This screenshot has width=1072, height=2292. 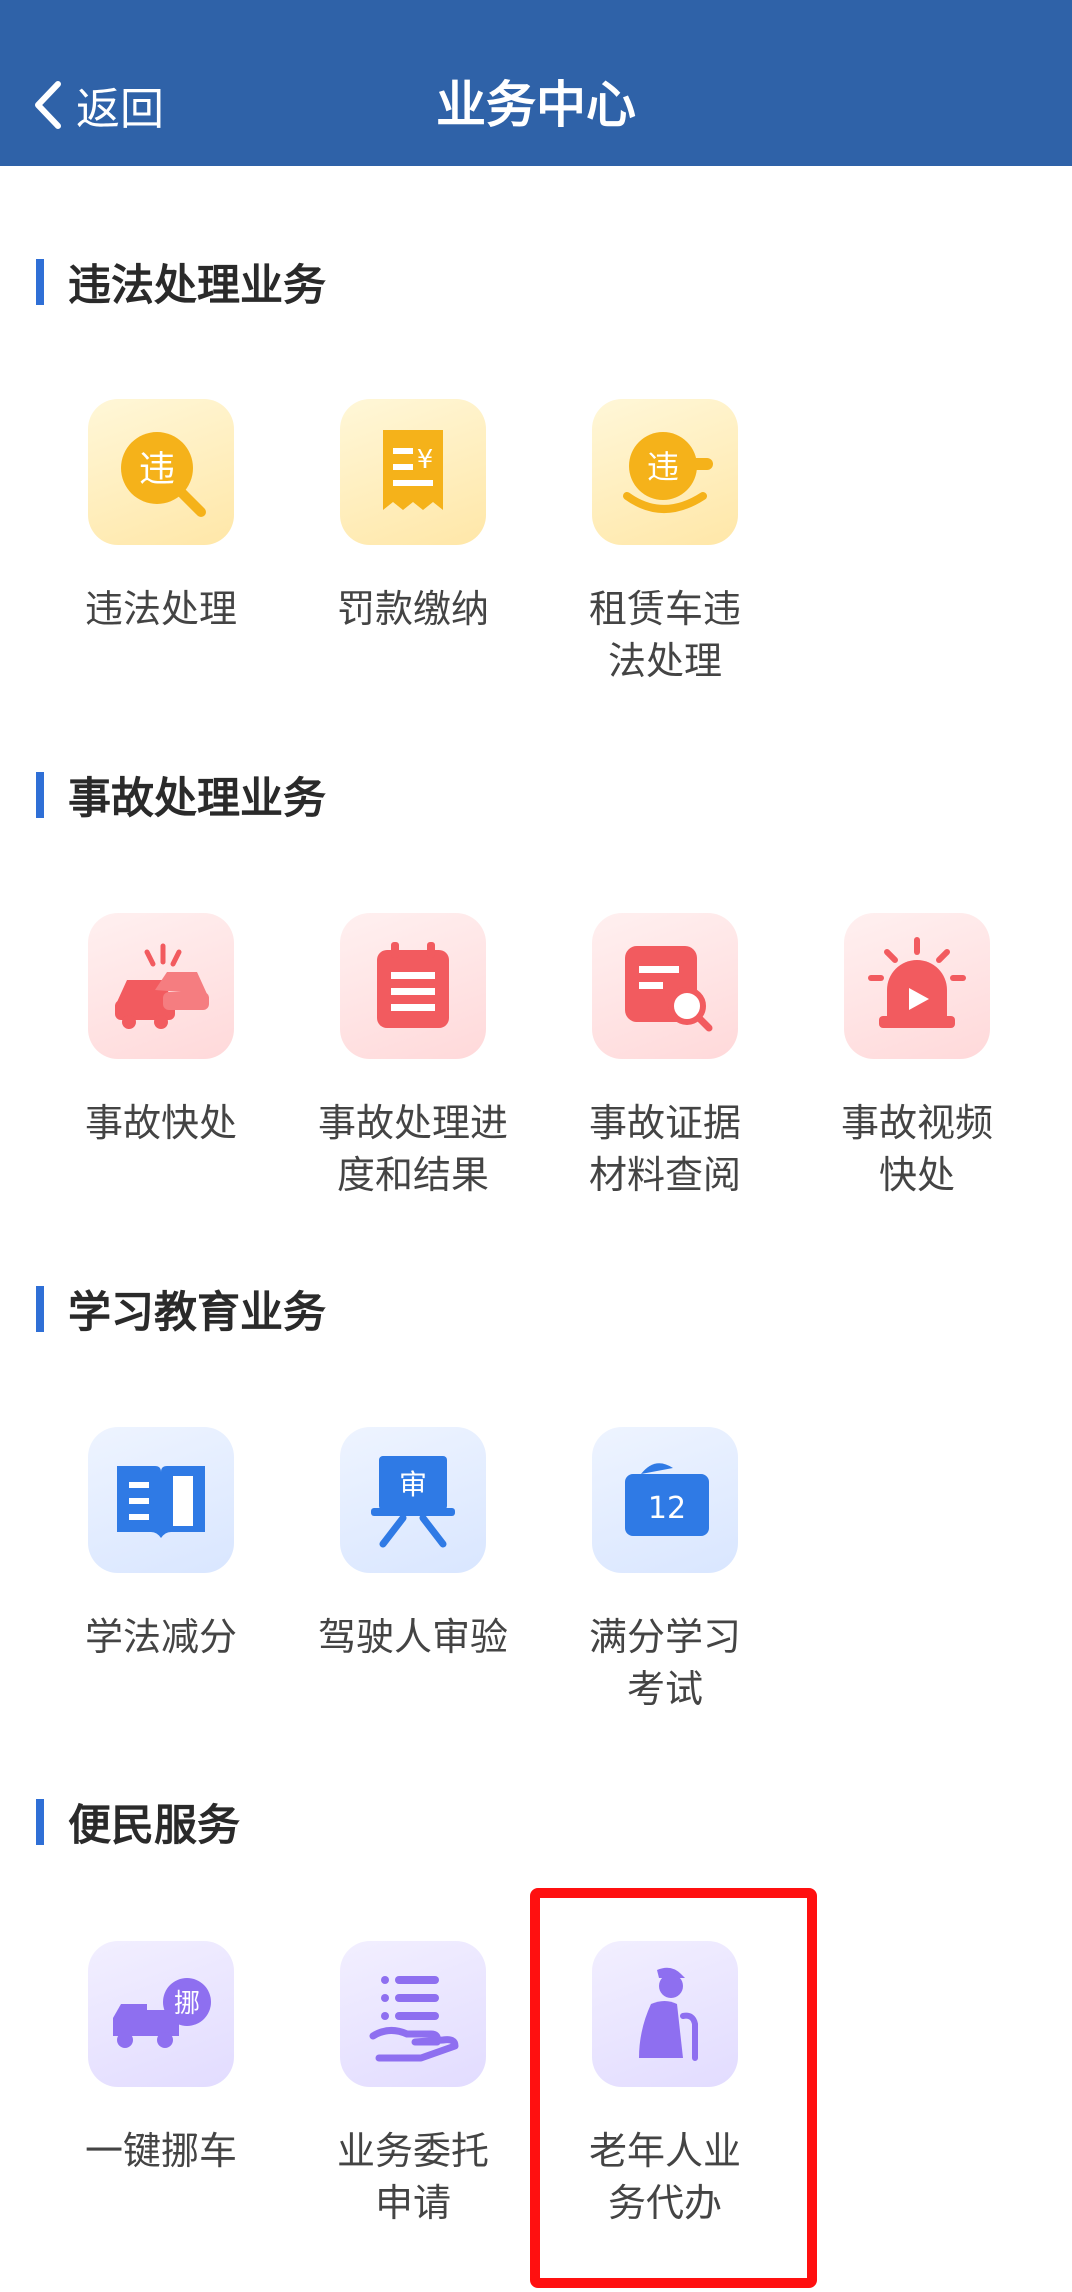 I want to click on review-board-icon: 审, so click(x=413, y=1500).